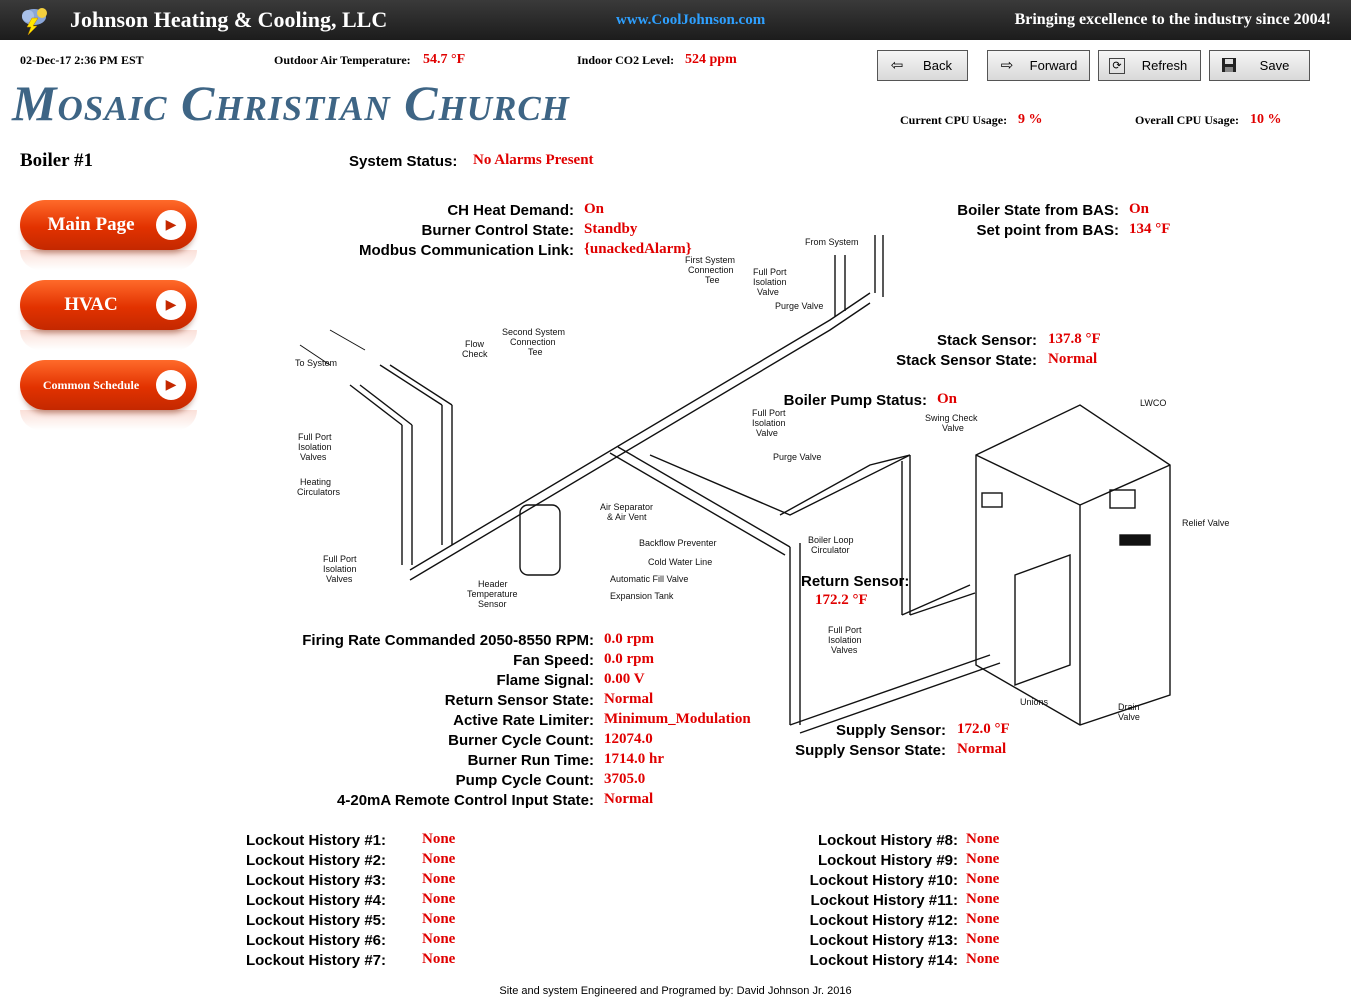 The image size is (1351, 1000). I want to click on diagram-label: Tee, so click(535, 352).